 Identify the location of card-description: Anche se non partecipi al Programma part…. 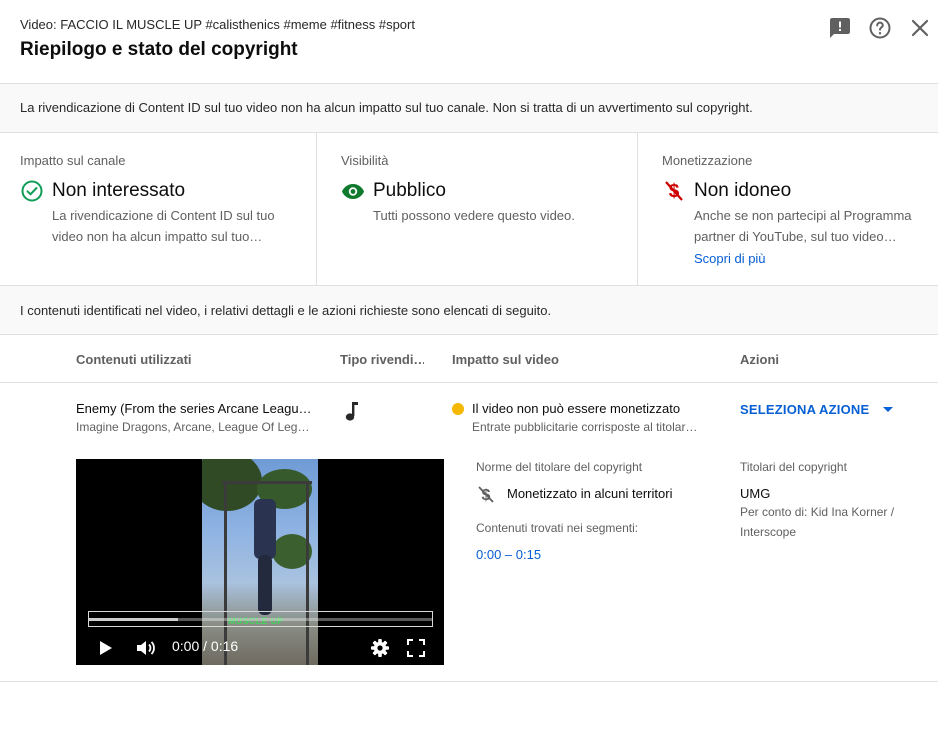
(803, 226).